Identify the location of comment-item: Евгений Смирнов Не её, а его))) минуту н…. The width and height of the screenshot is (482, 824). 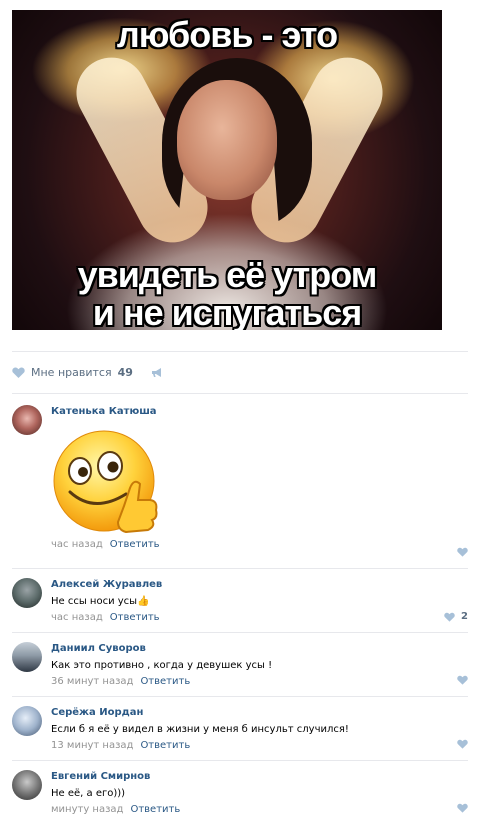
(240, 793).